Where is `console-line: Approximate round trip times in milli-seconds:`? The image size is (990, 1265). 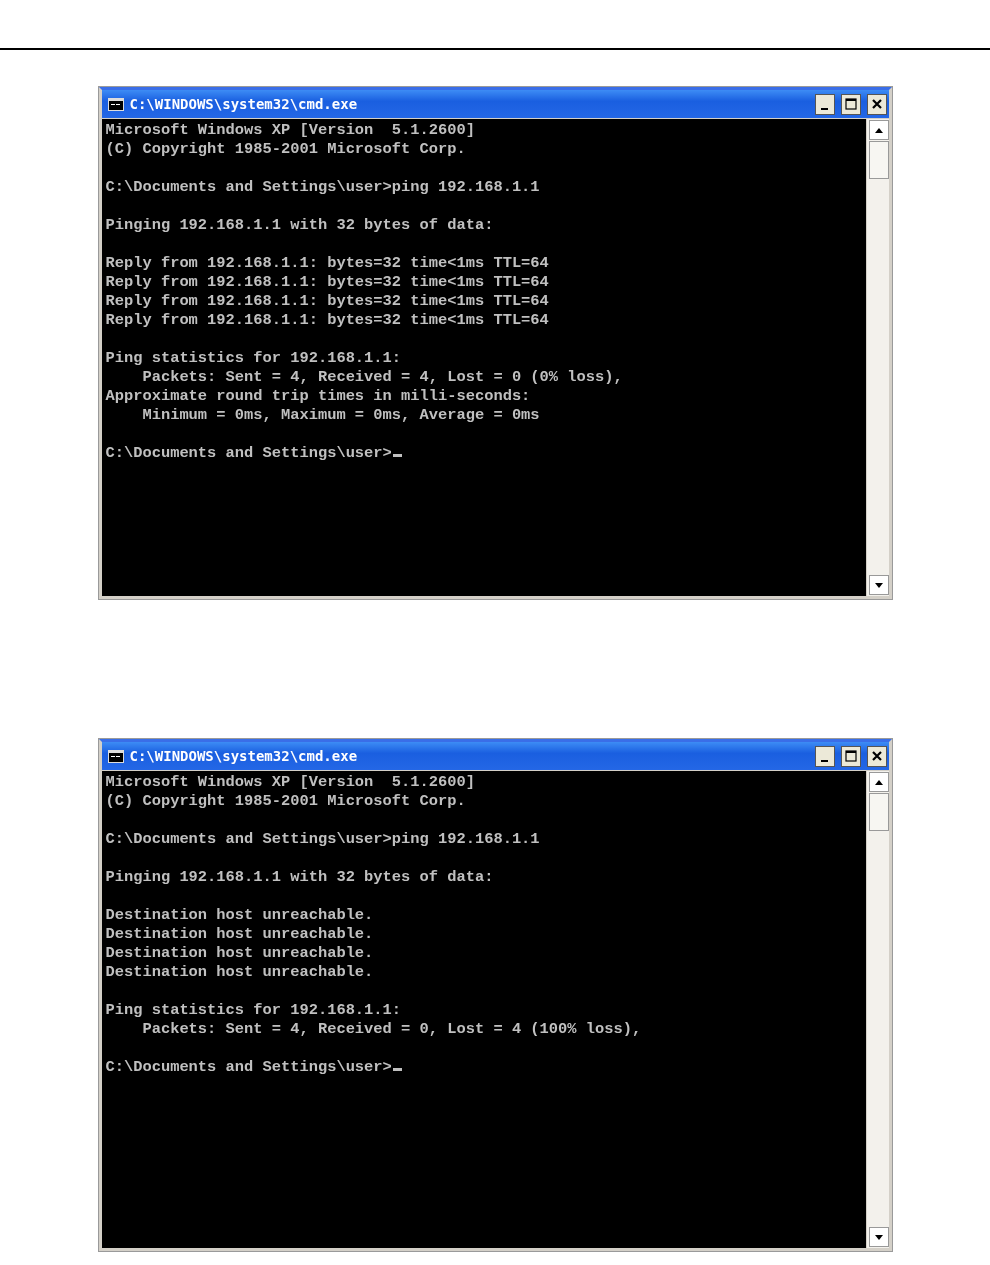 console-line: Approximate round trip times in milli-seconds: is located at coordinates (318, 396).